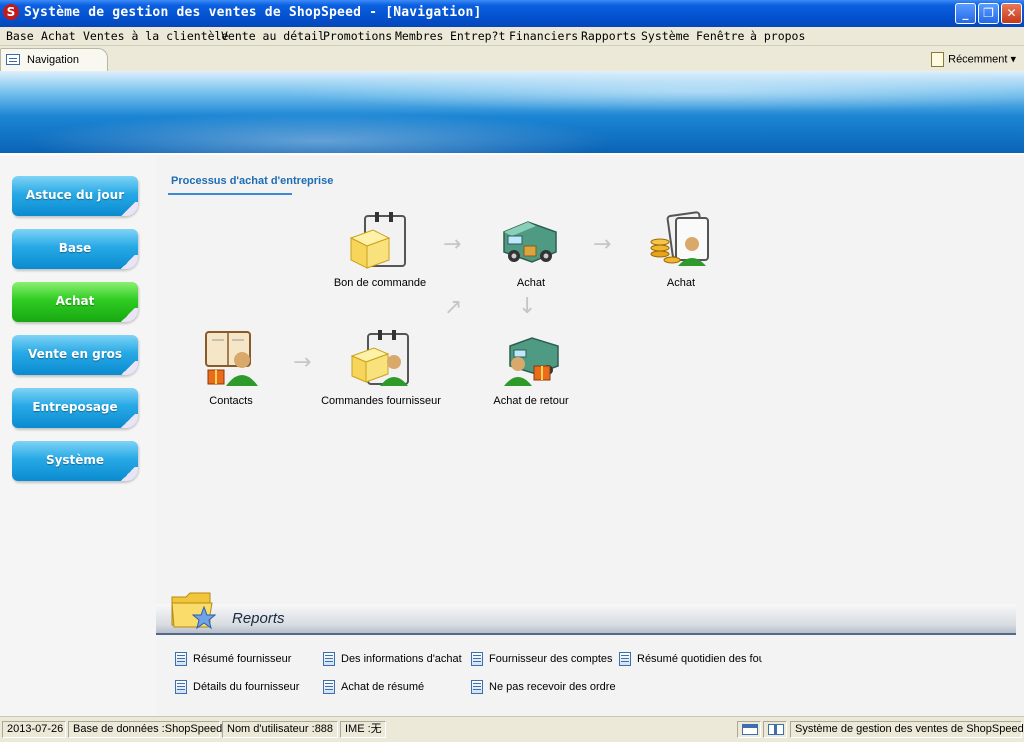 The width and height of the screenshot is (1024, 742). I want to click on report-link-label: Résumé fournisseur, so click(242, 659).